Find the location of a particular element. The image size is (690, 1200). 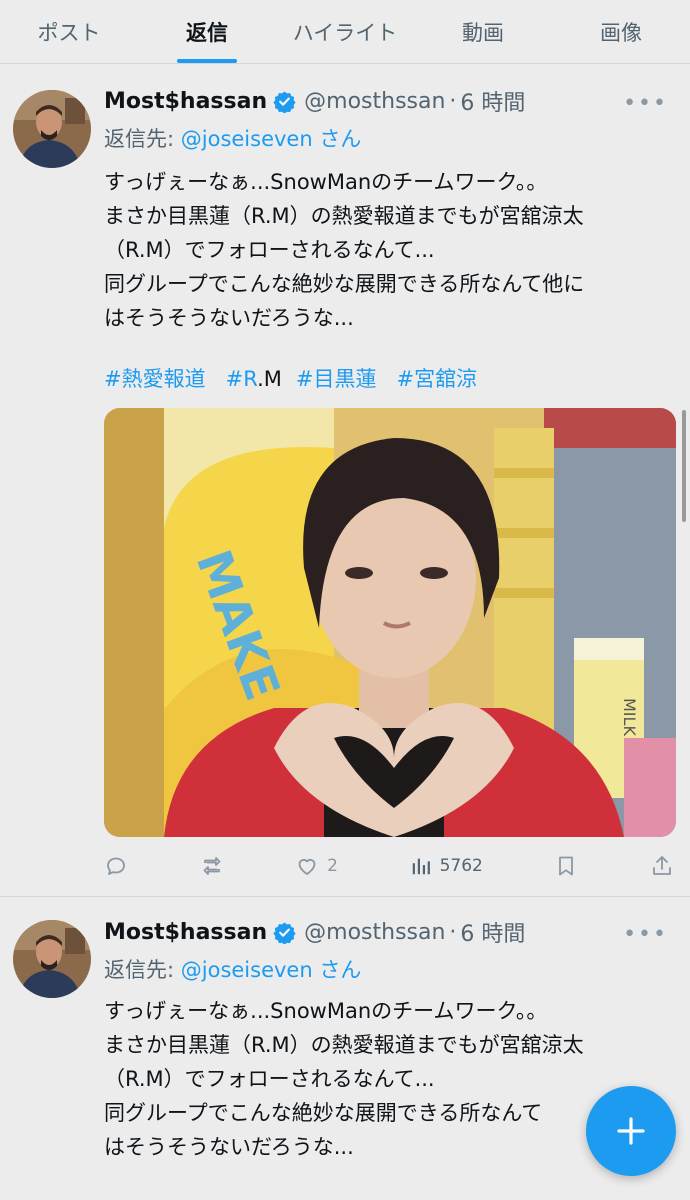

tab-label: 画像 is located at coordinates (621, 32).